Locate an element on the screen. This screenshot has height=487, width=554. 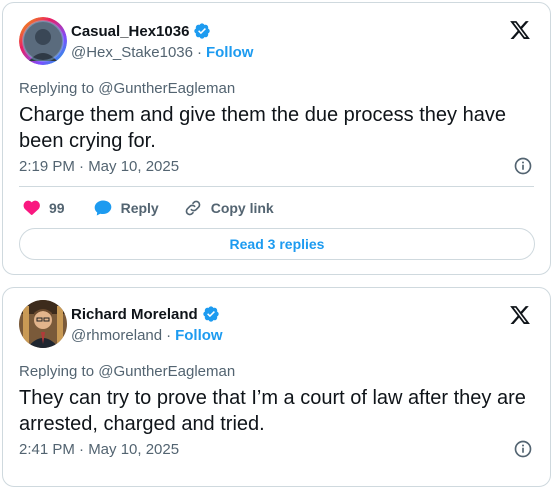
read-replies-button: Read 3 replies is located at coordinates (277, 244).